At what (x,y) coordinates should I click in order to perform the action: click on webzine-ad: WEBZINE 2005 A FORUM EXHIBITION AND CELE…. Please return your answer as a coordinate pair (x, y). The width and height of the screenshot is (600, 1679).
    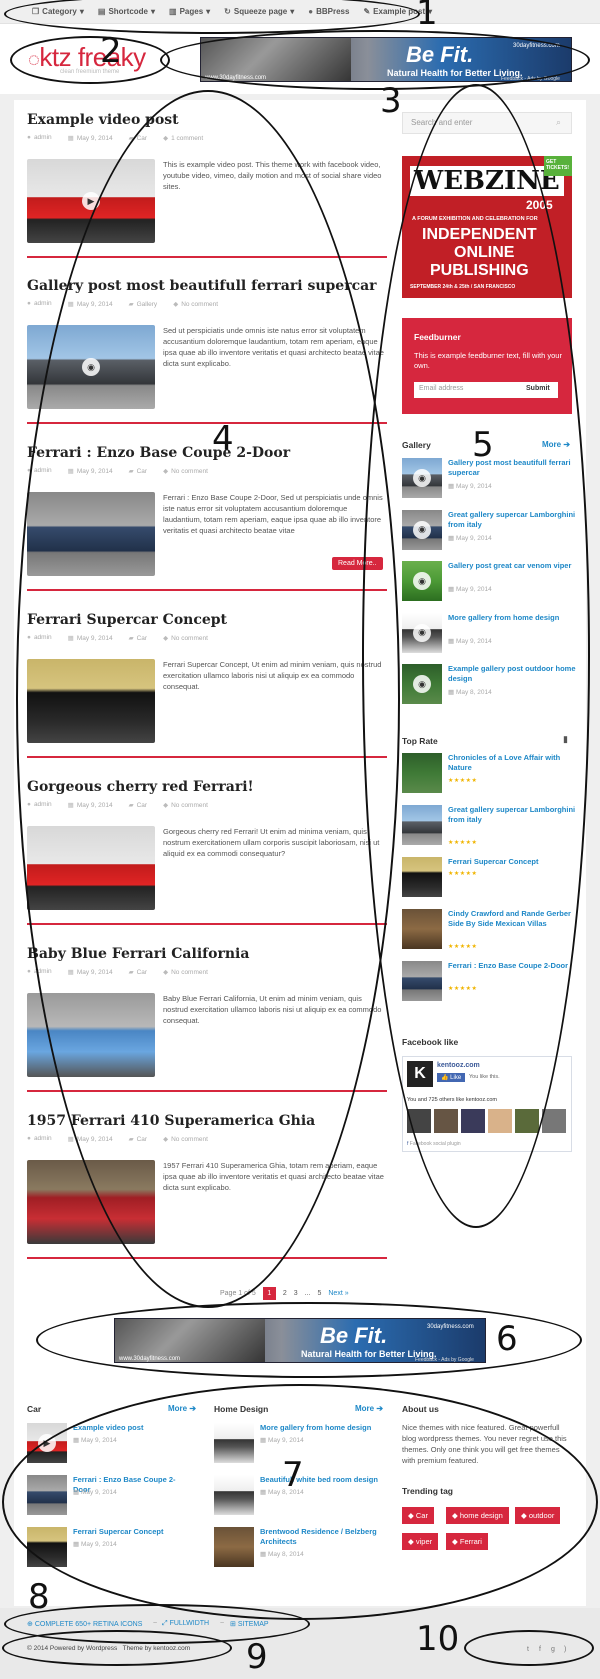
    Looking at the image, I should click on (487, 227).